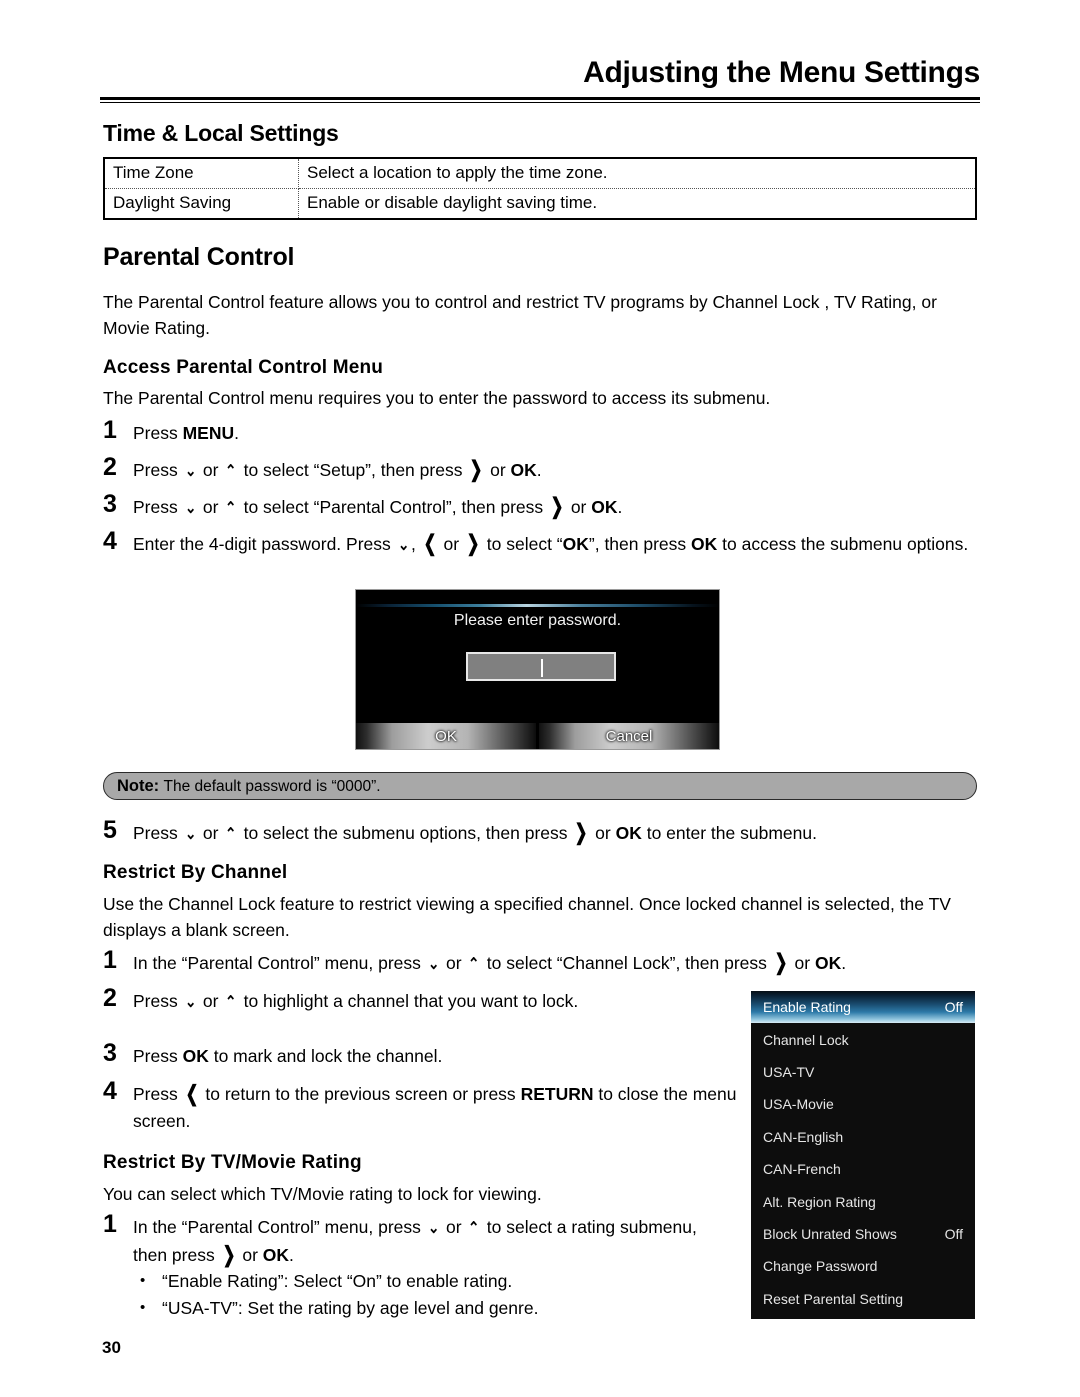 The height and width of the screenshot is (1397, 1080). I want to click on ok-button: OK, so click(446, 736).